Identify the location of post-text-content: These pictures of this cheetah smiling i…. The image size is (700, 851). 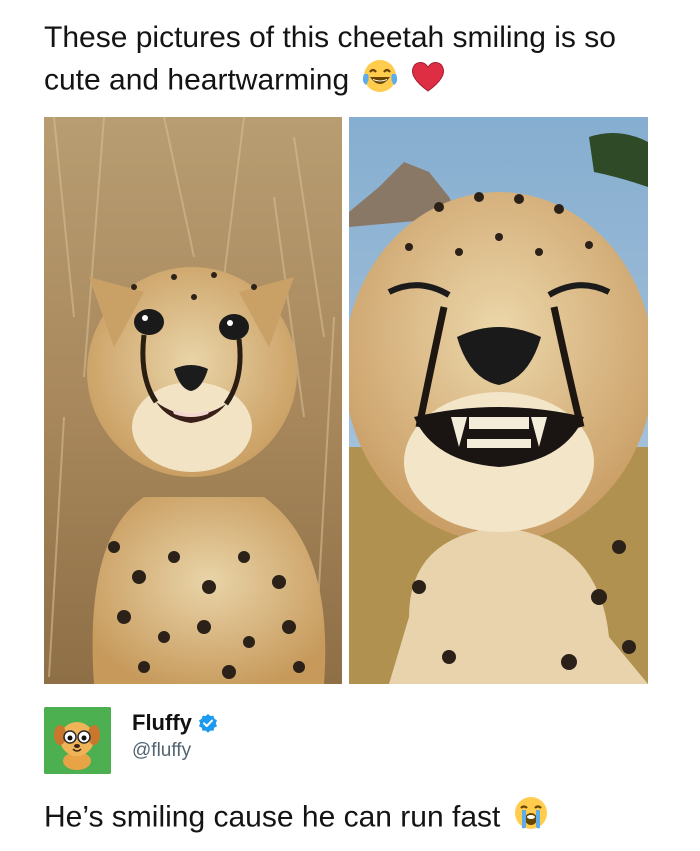
(330, 59).